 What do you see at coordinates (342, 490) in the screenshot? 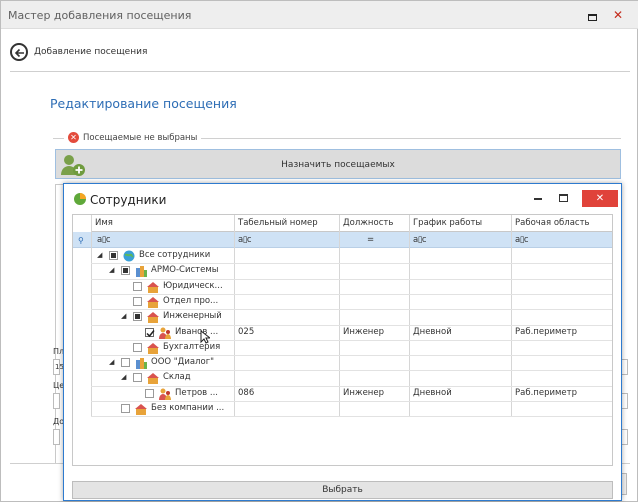
I see `select-button: Выбрать` at bounding box center [342, 490].